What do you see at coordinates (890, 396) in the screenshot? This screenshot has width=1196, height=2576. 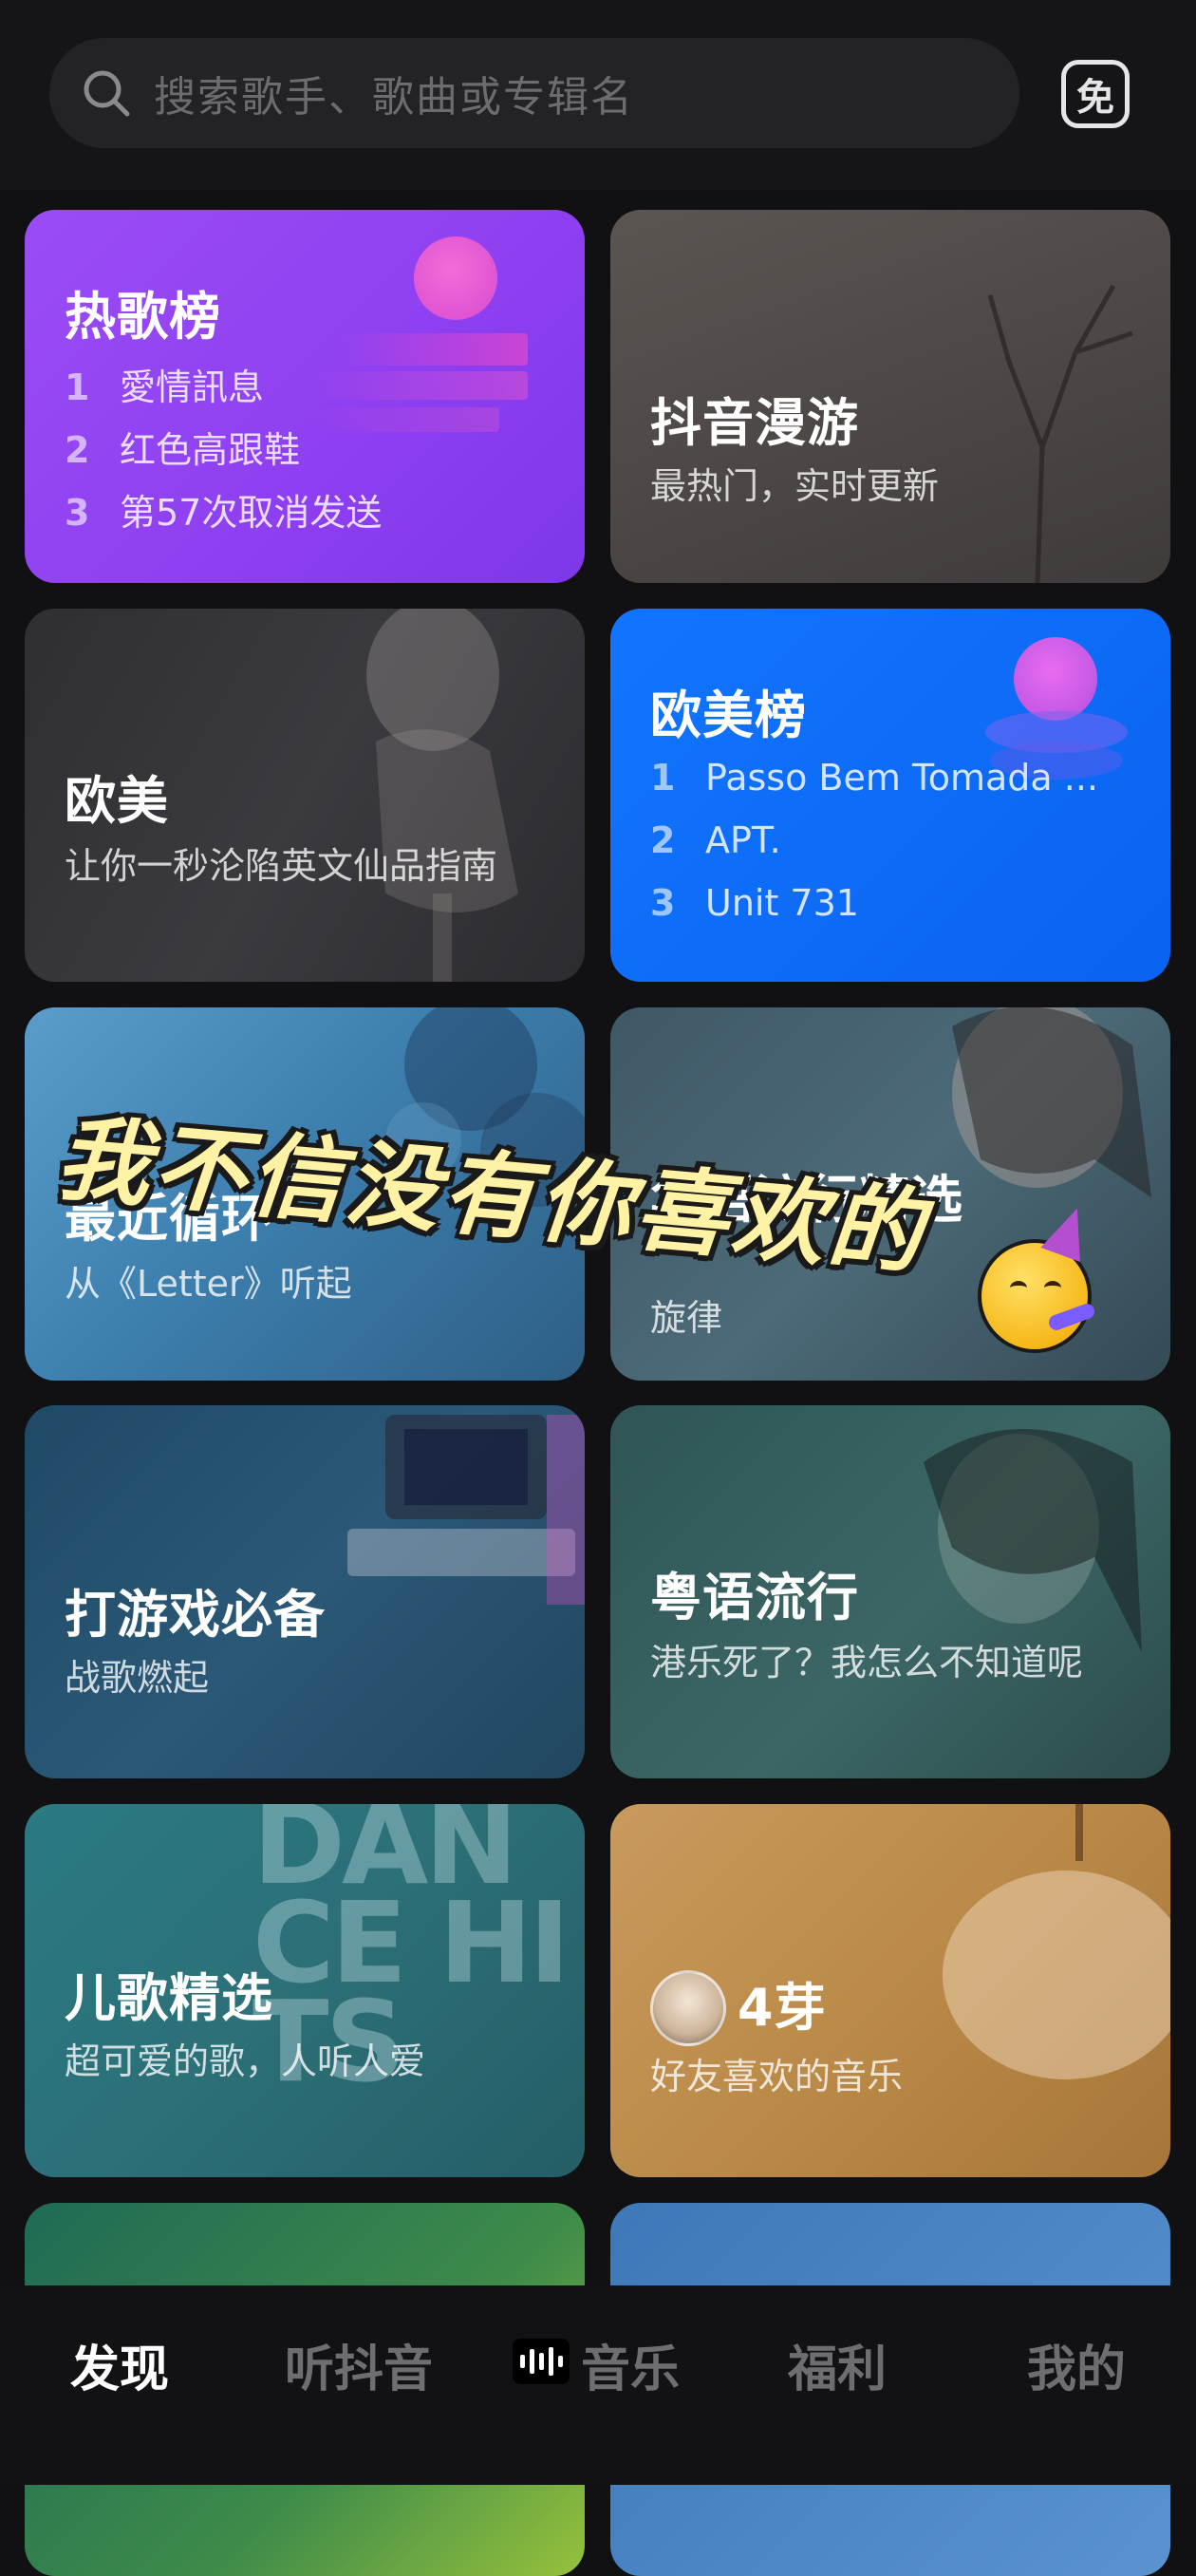 I see `card-douyin-roam: 抖音漫游 最热门，实时更新` at bounding box center [890, 396].